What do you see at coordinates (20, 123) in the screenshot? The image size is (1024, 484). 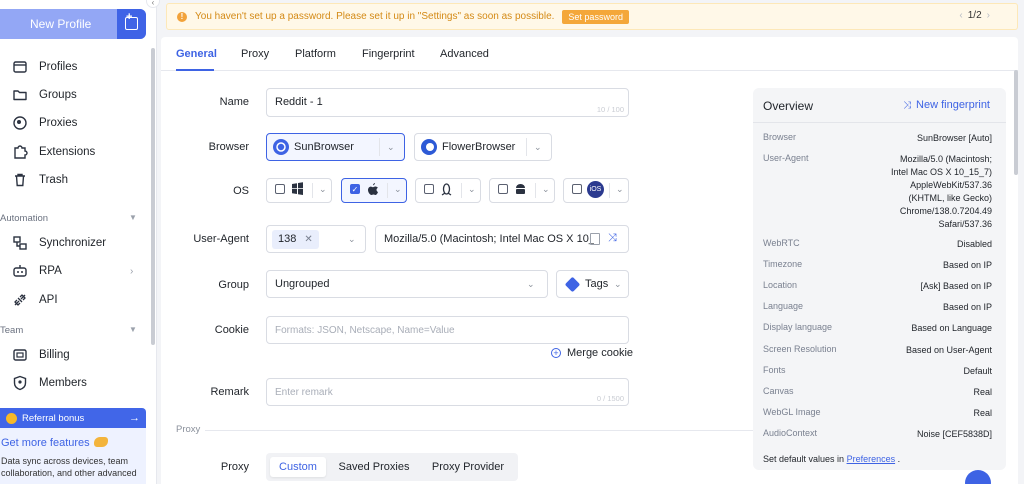 I see `globe-icon` at bounding box center [20, 123].